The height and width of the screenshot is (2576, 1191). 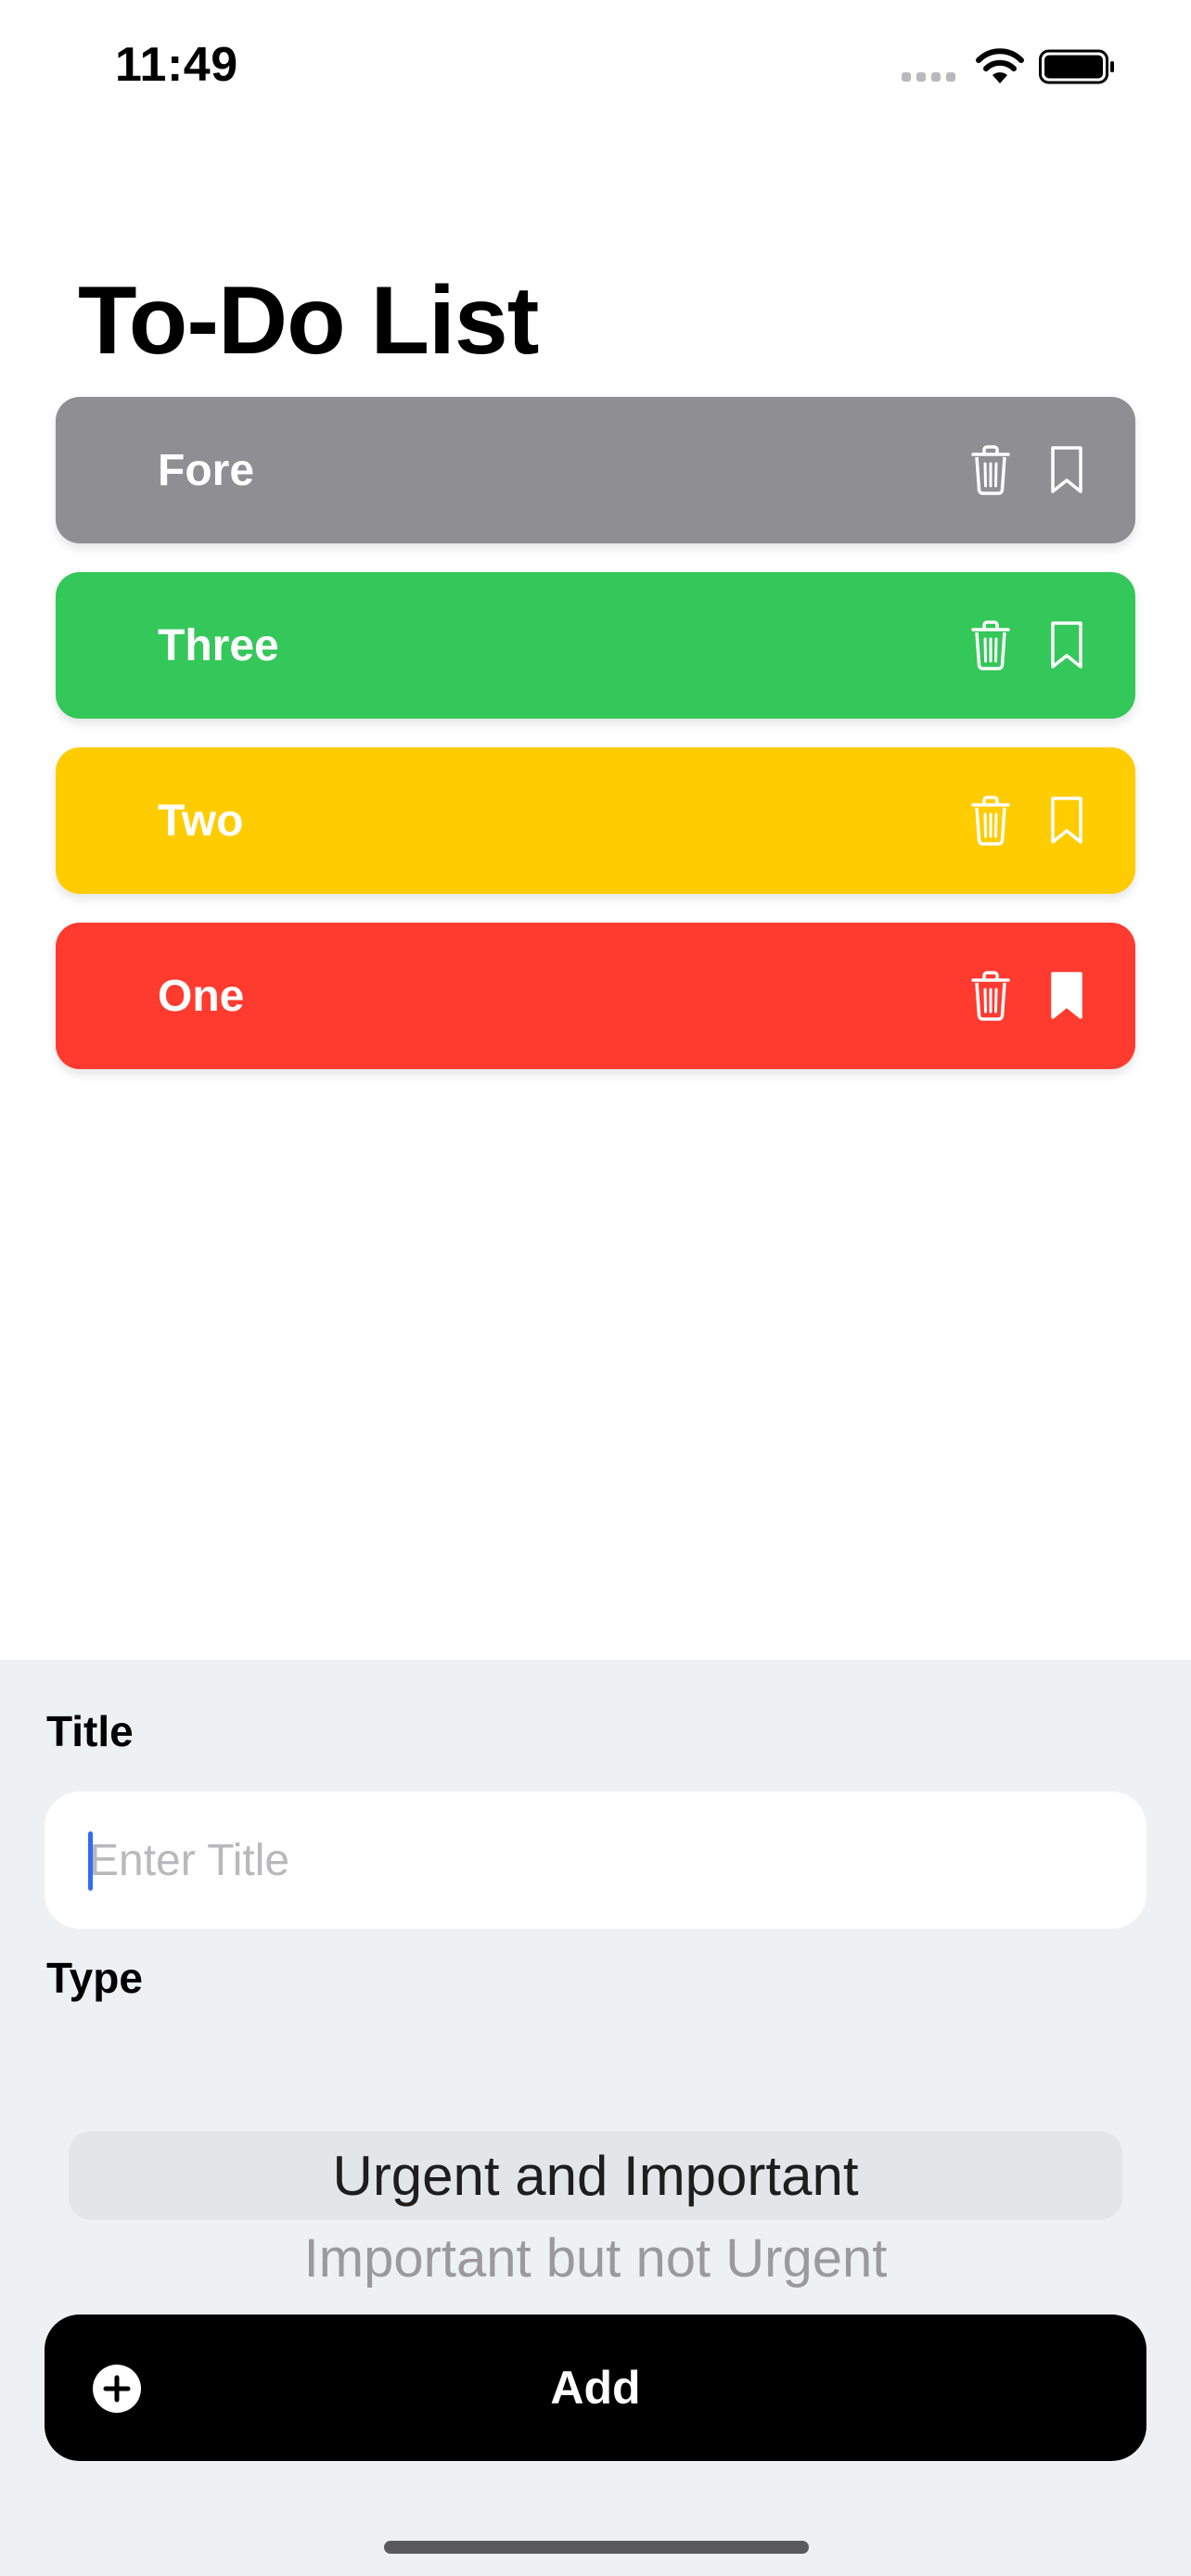 What do you see at coordinates (90, 1731) in the screenshot?
I see `title-label: Title` at bounding box center [90, 1731].